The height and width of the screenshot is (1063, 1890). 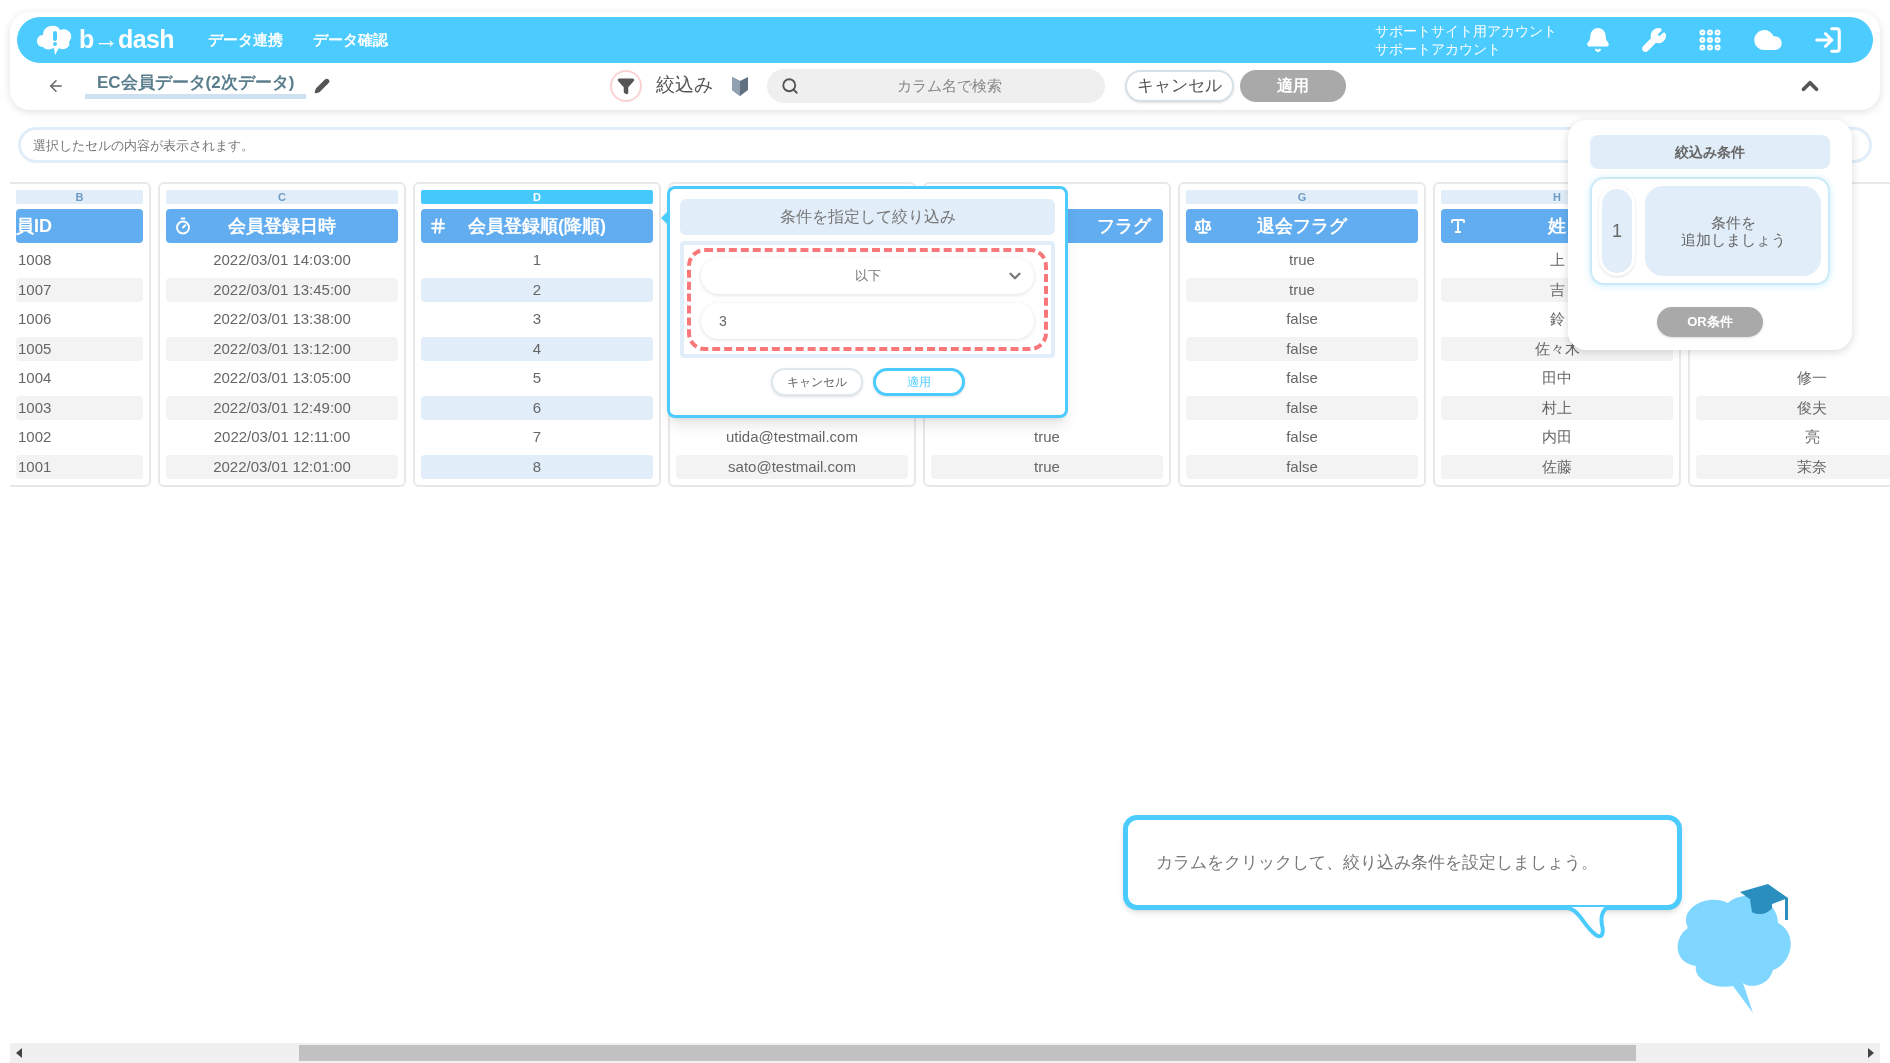 What do you see at coordinates (1733, 239) in the screenshot?
I see `condition-text: 追加しましょう` at bounding box center [1733, 239].